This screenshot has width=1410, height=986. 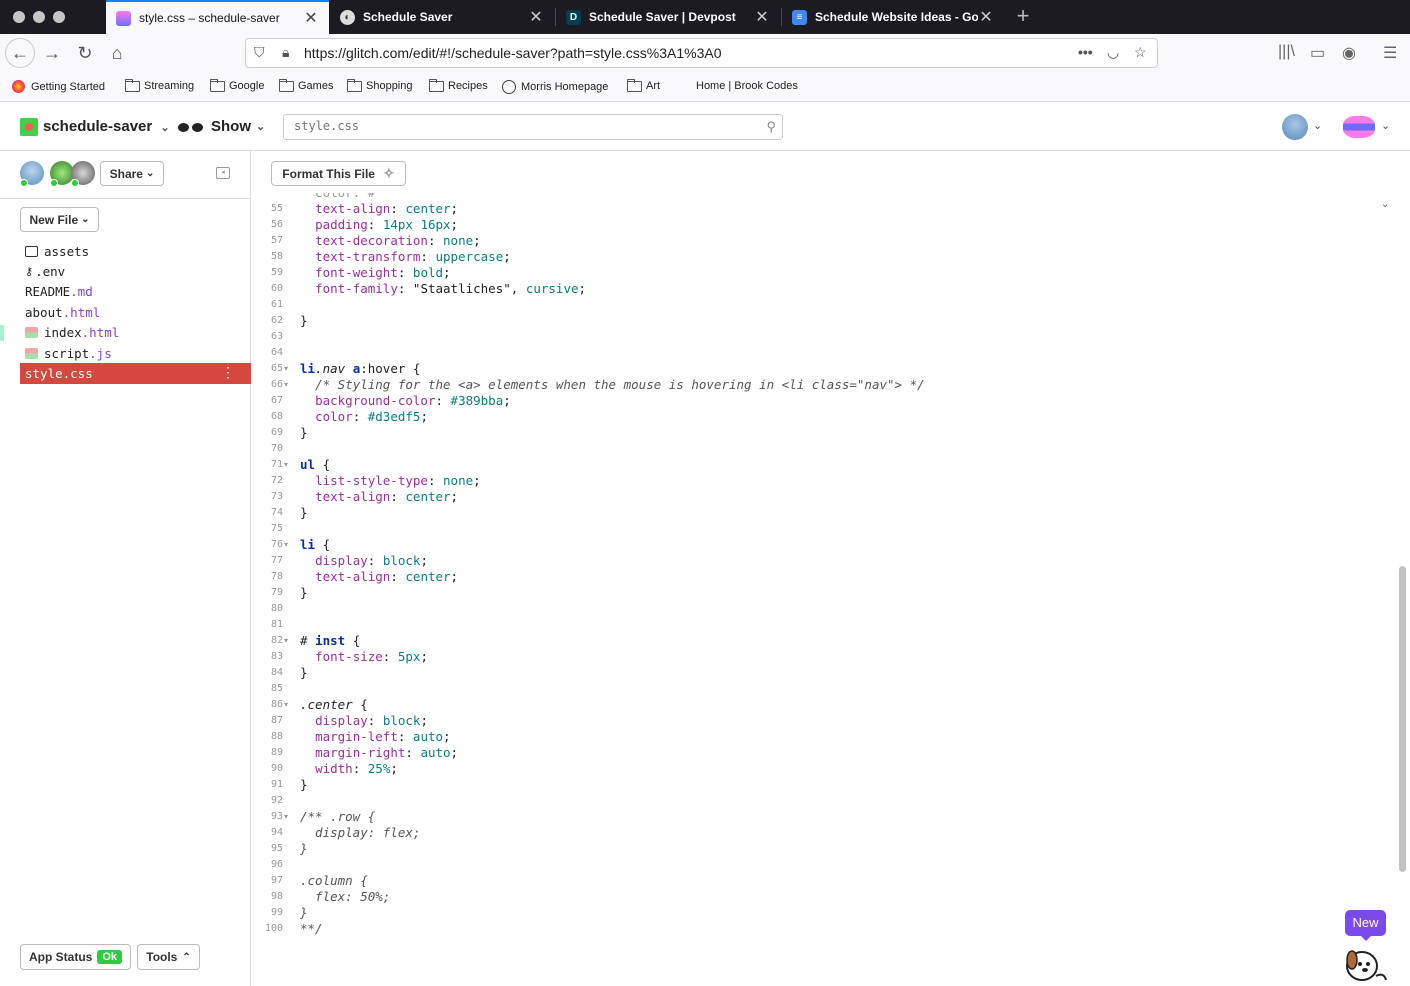 I want to click on code-line: flex: 50%;, so click(x=345, y=897).